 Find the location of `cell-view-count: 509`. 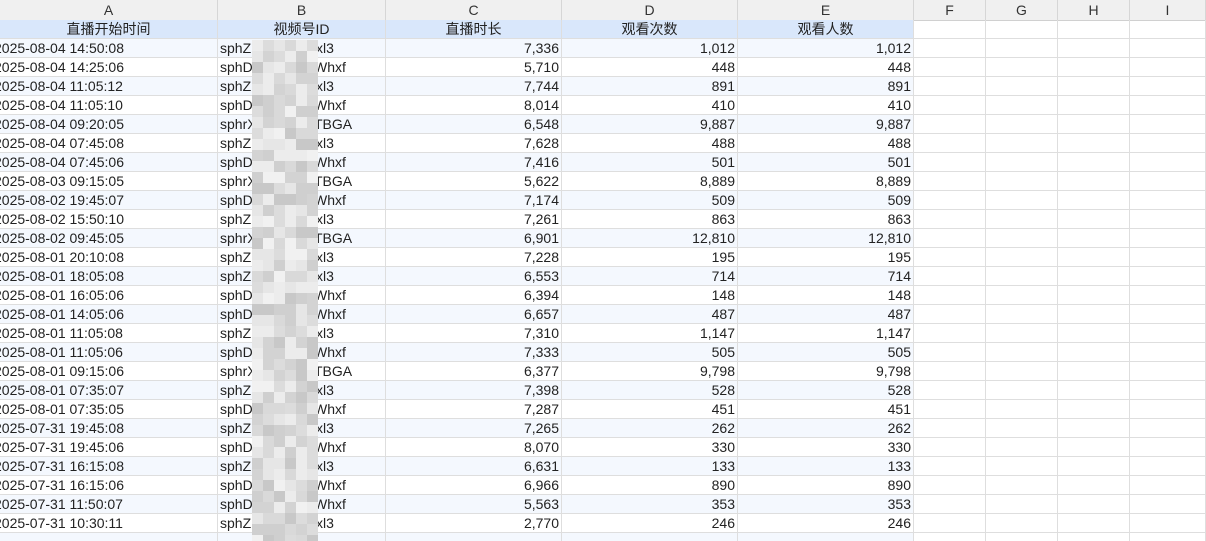

cell-view-count: 509 is located at coordinates (650, 200).